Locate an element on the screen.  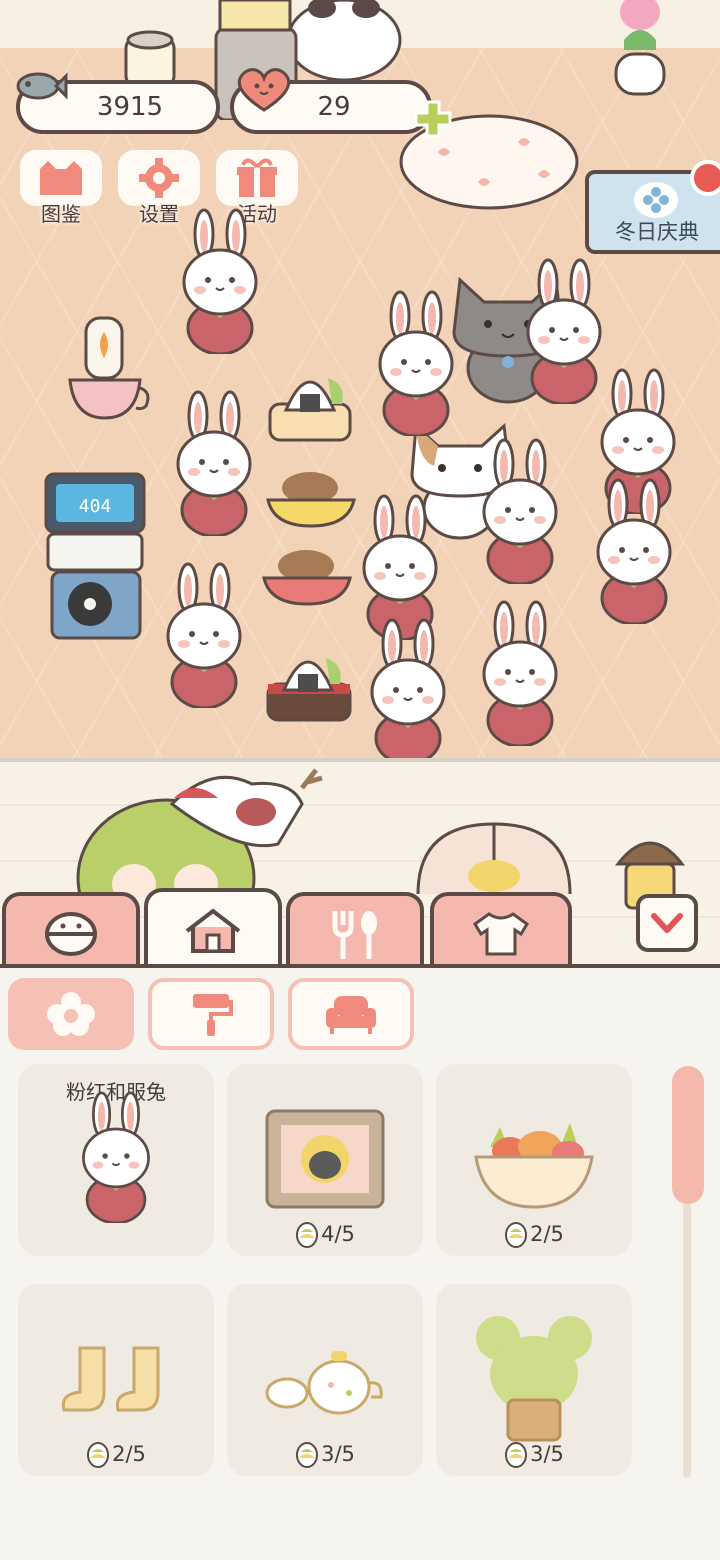
svg-text: 404 is located at coordinates (95, 506).